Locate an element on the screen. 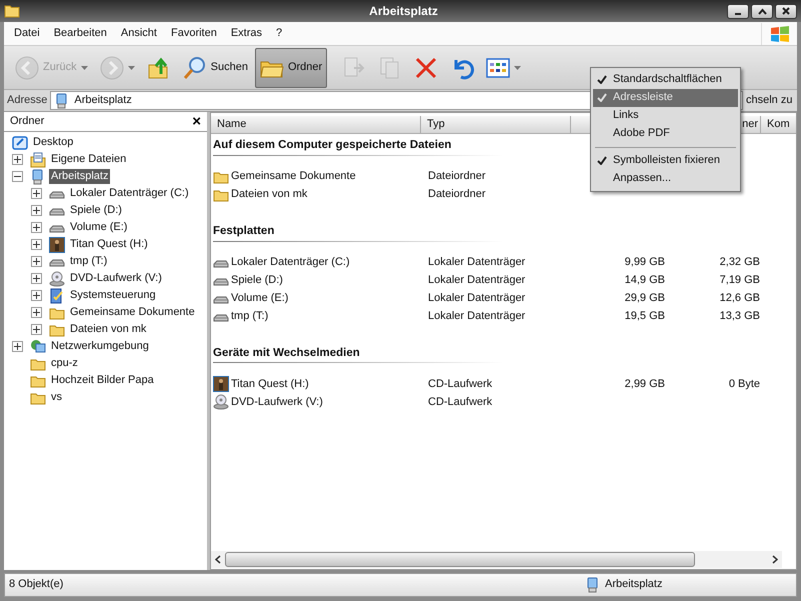  group-heading: Auf diesem Computer gespeicherte Dateien is located at coordinates (358, 146).